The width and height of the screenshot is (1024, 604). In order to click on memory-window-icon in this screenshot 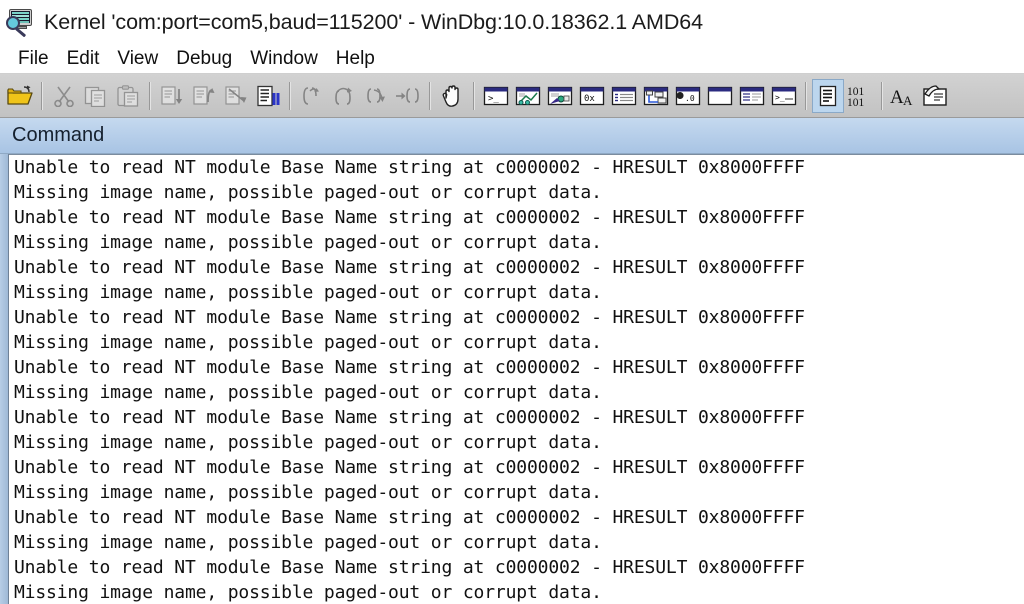, I will do `click(624, 96)`.